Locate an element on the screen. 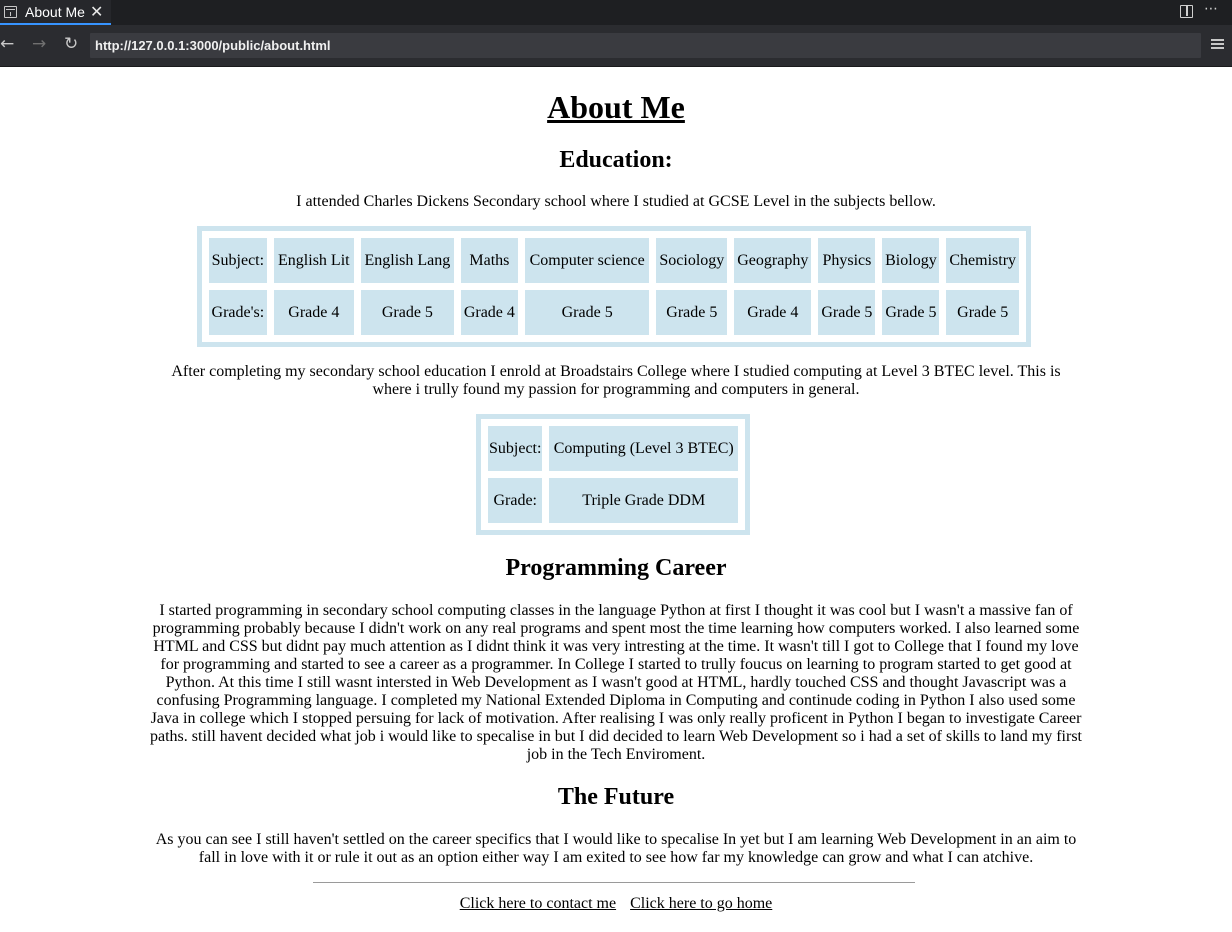  menu-icon is located at coordinates (1217, 45).